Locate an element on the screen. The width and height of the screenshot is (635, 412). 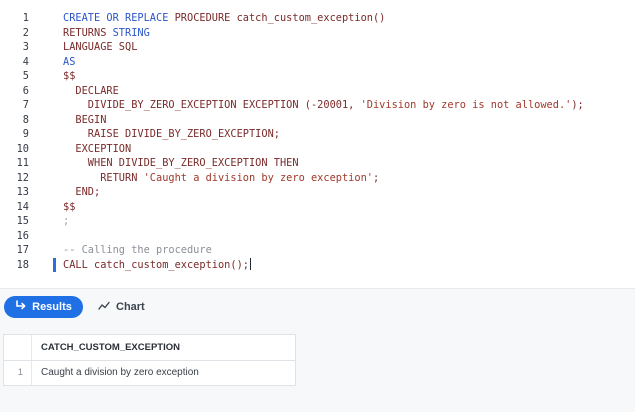
code-line: 10 EXCEPTION is located at coordinates (317, 149).